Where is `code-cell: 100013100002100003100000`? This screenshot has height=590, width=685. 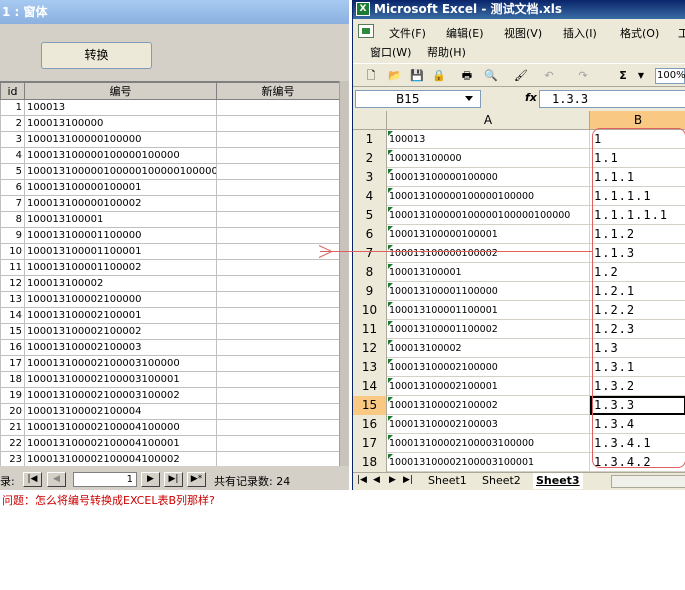
code-cell: 100013100002100003100000 is located at coordinates (120, 363).